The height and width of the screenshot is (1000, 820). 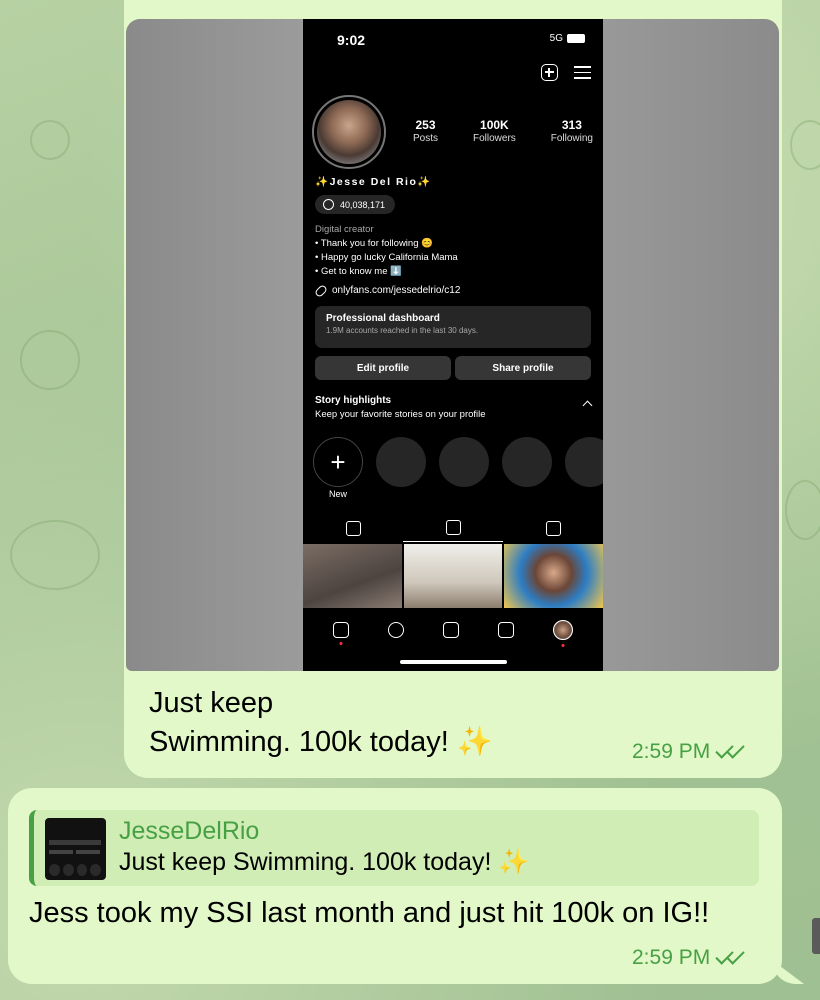 I want to click on stat-following: 313 Following, so click(x=572, y=131).